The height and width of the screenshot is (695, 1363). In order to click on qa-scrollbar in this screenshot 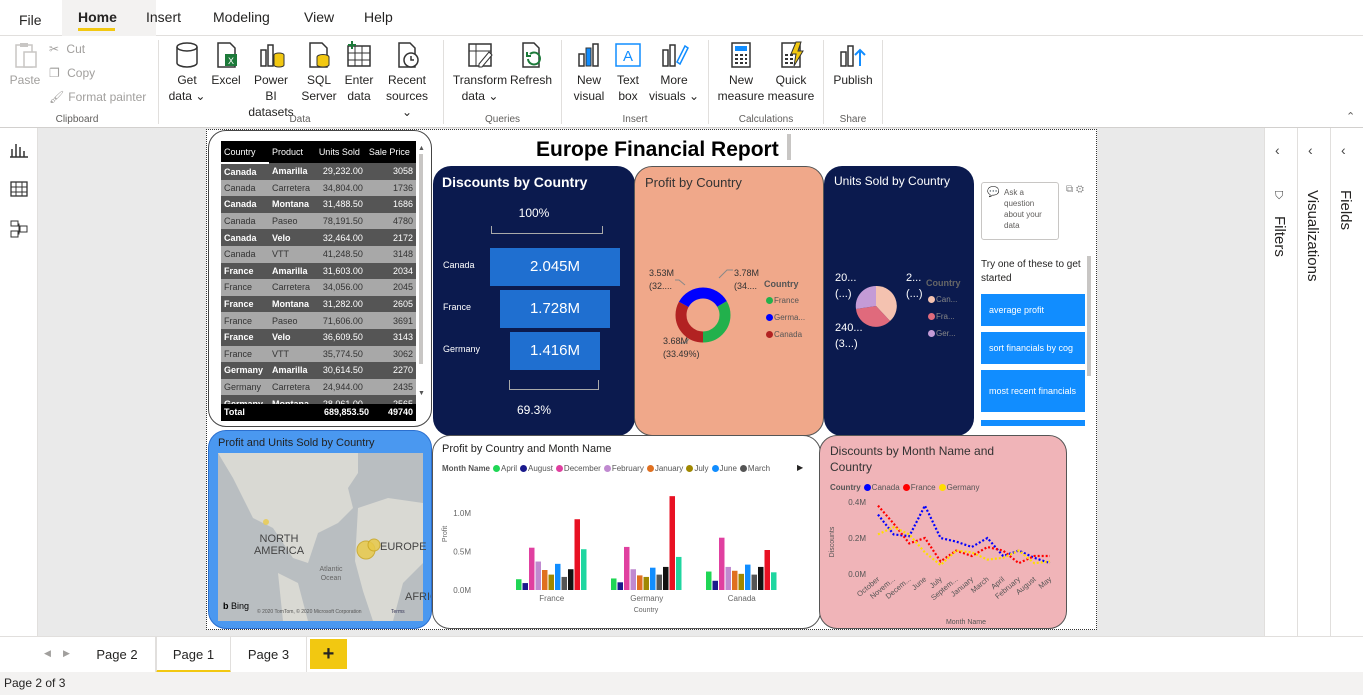, I will do `click(1089, 316)`.